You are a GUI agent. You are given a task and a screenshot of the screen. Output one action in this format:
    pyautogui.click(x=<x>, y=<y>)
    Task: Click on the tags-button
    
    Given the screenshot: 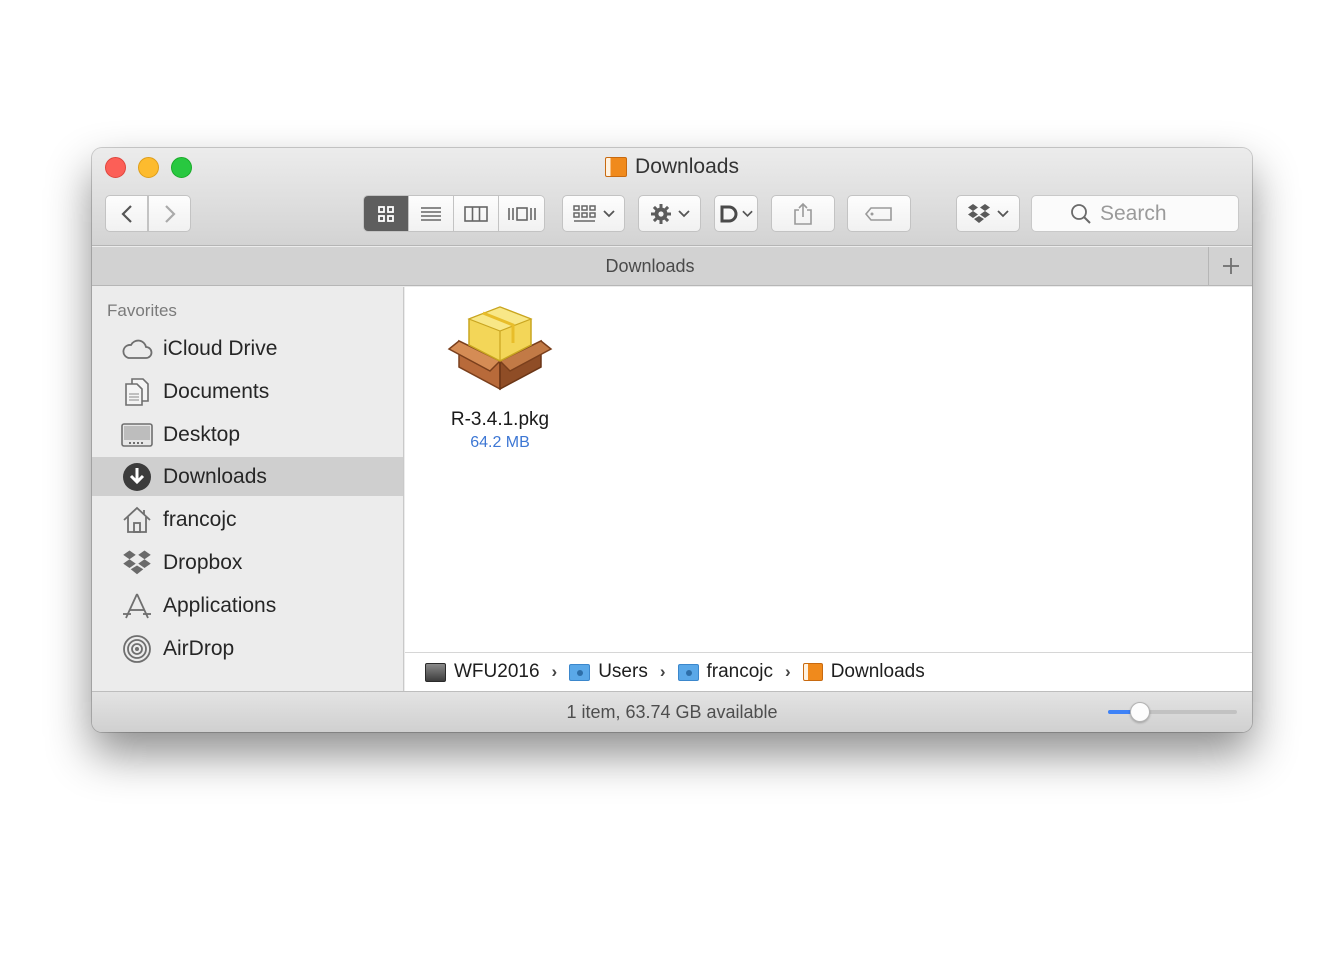 What is the action you would take?
    pyautogui.click(x=879, y=213)
    